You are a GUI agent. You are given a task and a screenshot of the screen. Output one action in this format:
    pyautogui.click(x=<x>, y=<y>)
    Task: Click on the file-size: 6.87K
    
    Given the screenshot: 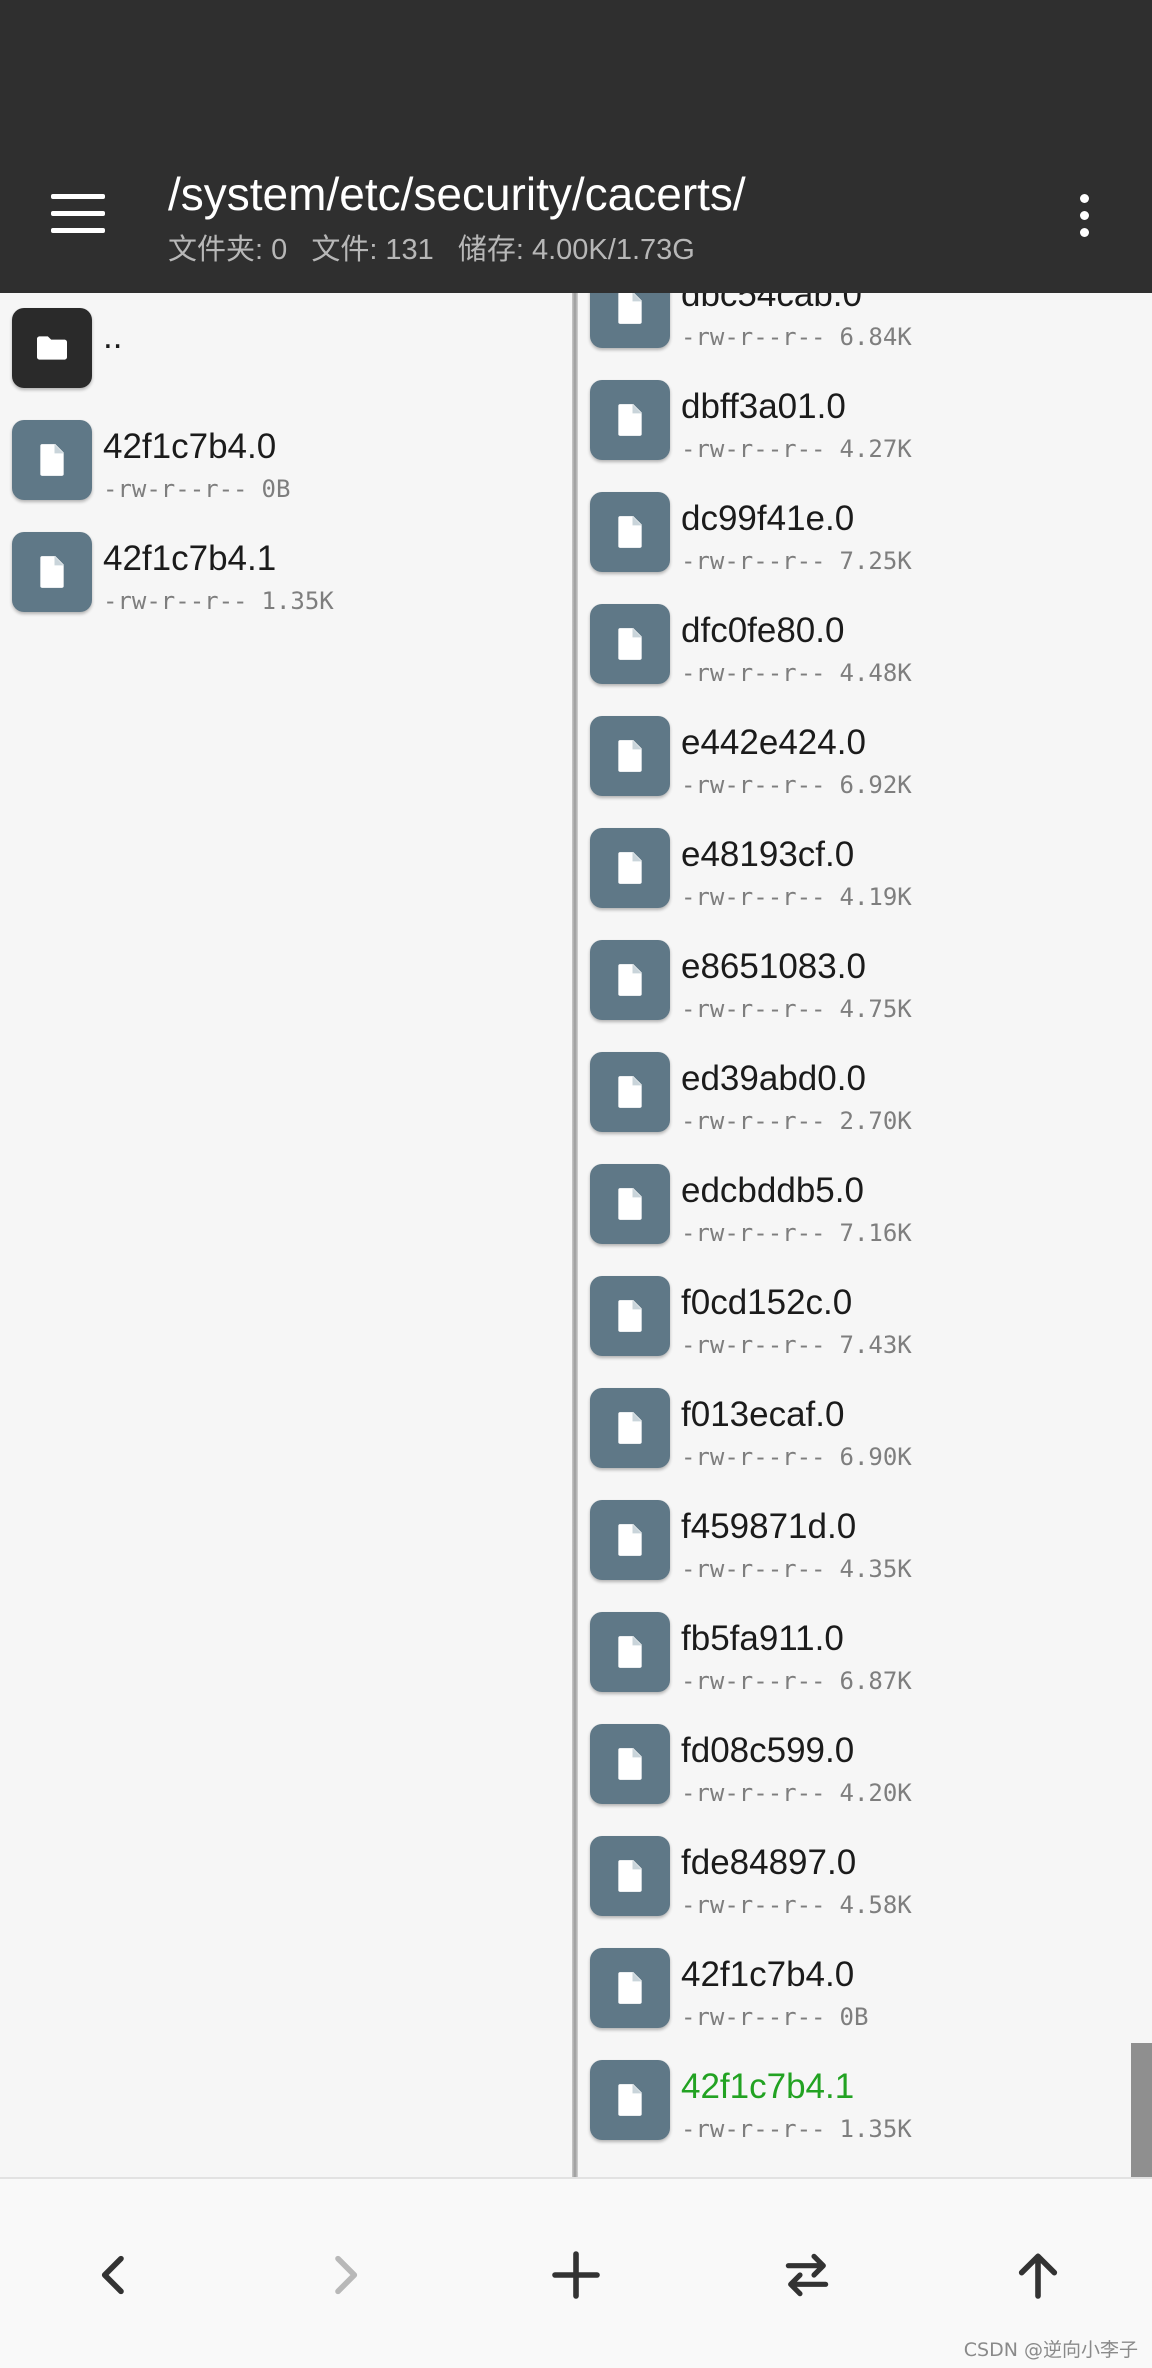 What is the action you would take?
    pyautogui.click(x=875, y=1681)
    